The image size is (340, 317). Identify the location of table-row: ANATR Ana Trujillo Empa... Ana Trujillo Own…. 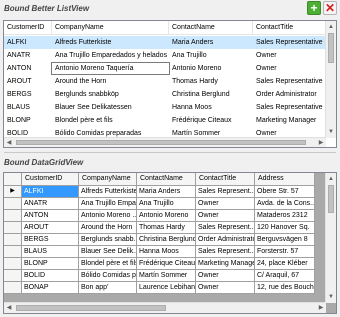
(159, 204).